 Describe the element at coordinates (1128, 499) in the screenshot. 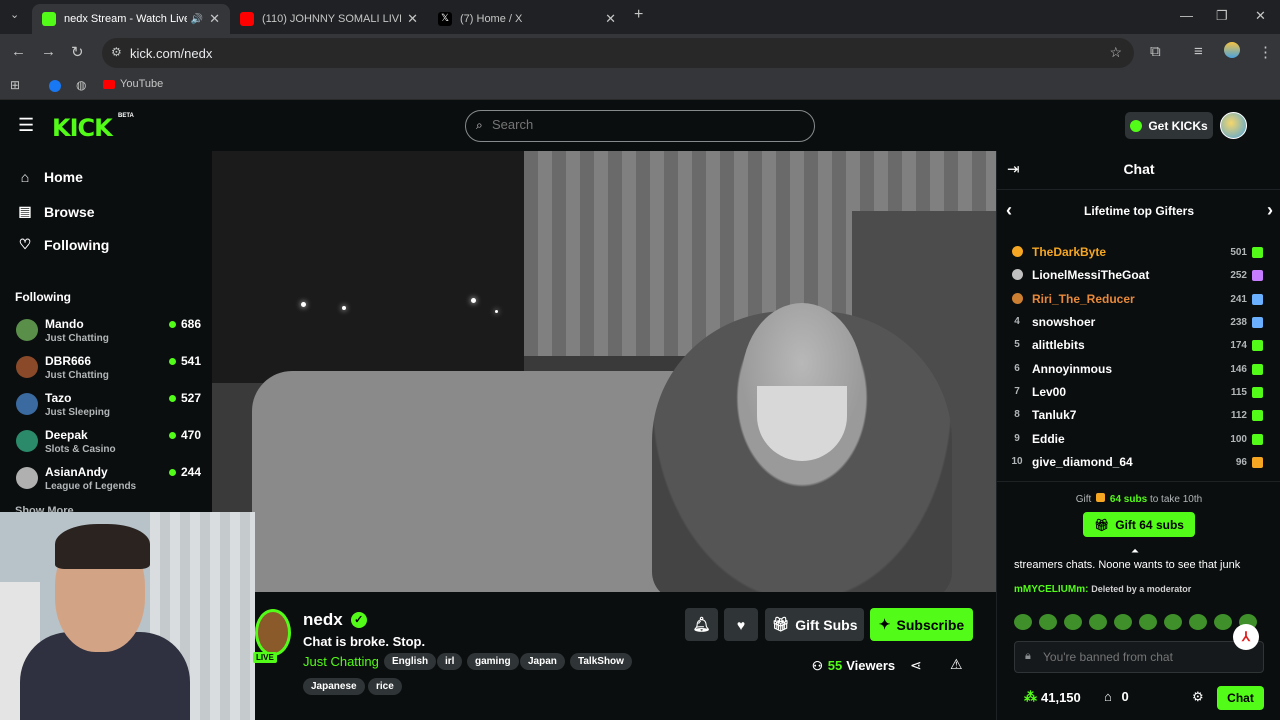

I see `gift-prompt-amount: 64 subs` at that location.